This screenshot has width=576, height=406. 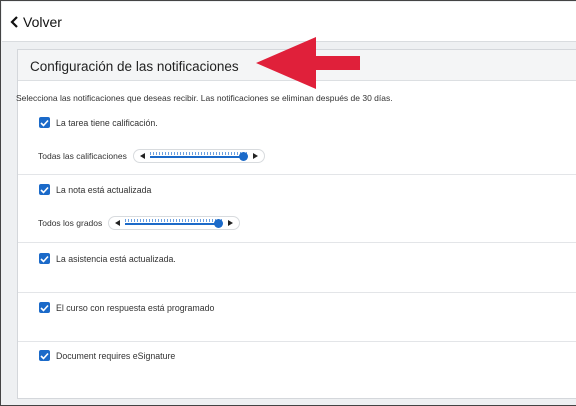 What do you see at coordinates (107, 122) in the screenshot?
I see `setting-graded-label: La tarea tiene calificación.` at bounding box center [107, 122].